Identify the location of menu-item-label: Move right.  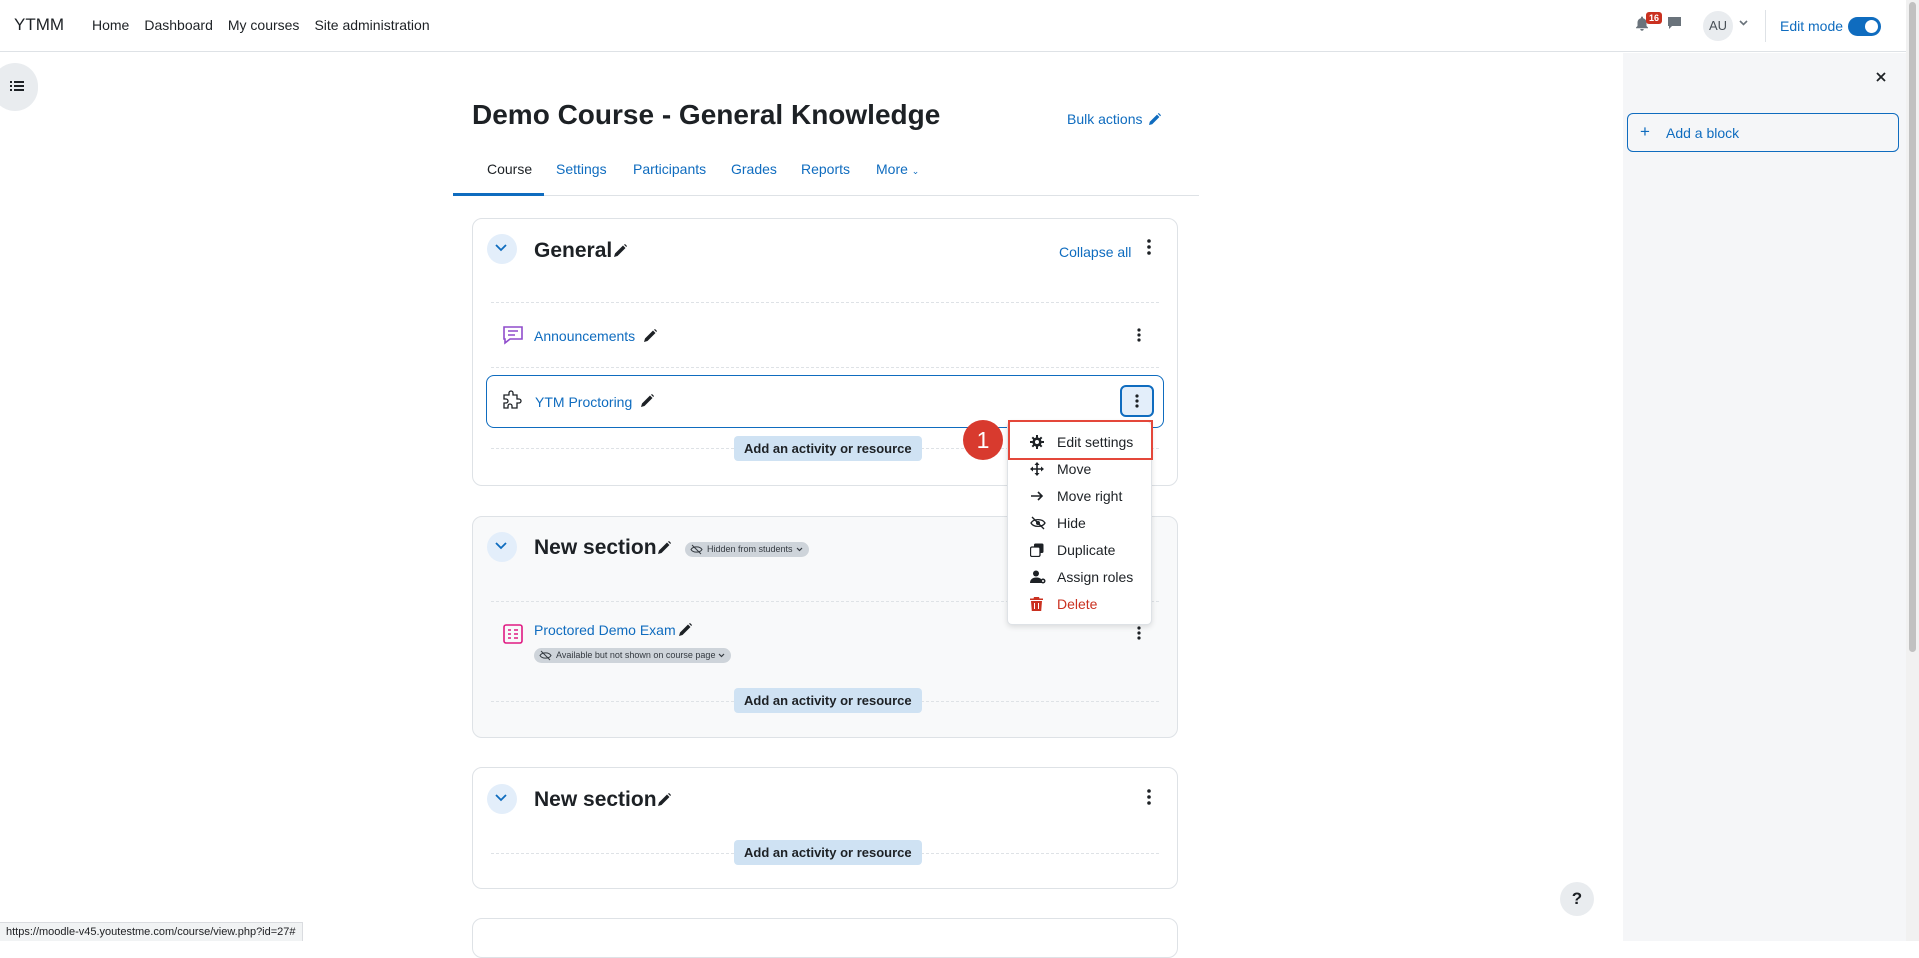
(1090, 496).